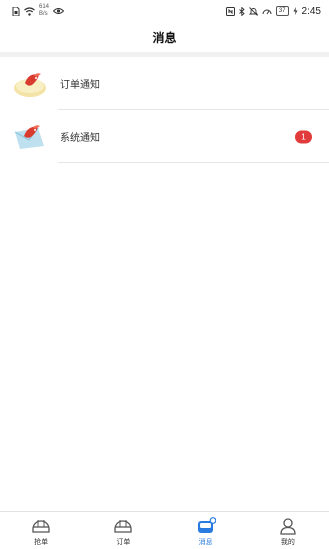  Describe the element at coordinates (288, 526) in the screenshot. I see `person-icon` at that location.